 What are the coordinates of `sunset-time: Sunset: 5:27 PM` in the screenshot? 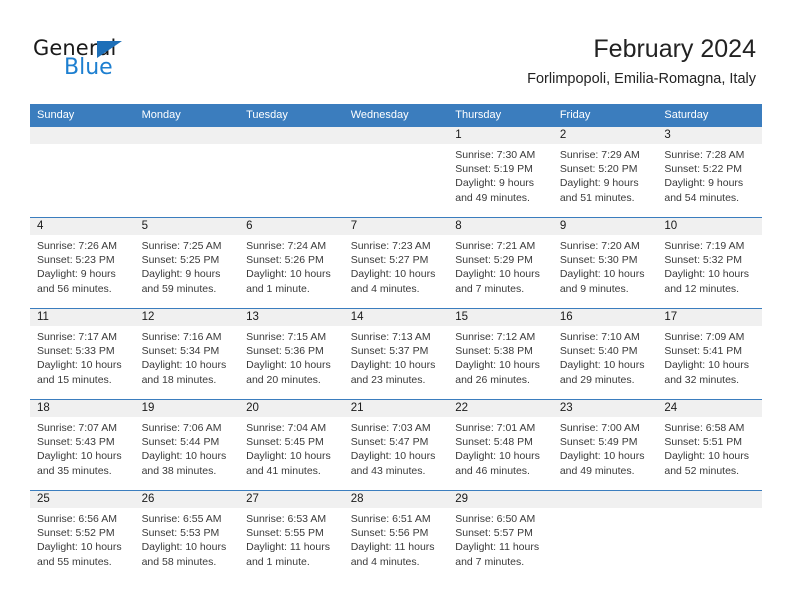 It's located at (389, 260).